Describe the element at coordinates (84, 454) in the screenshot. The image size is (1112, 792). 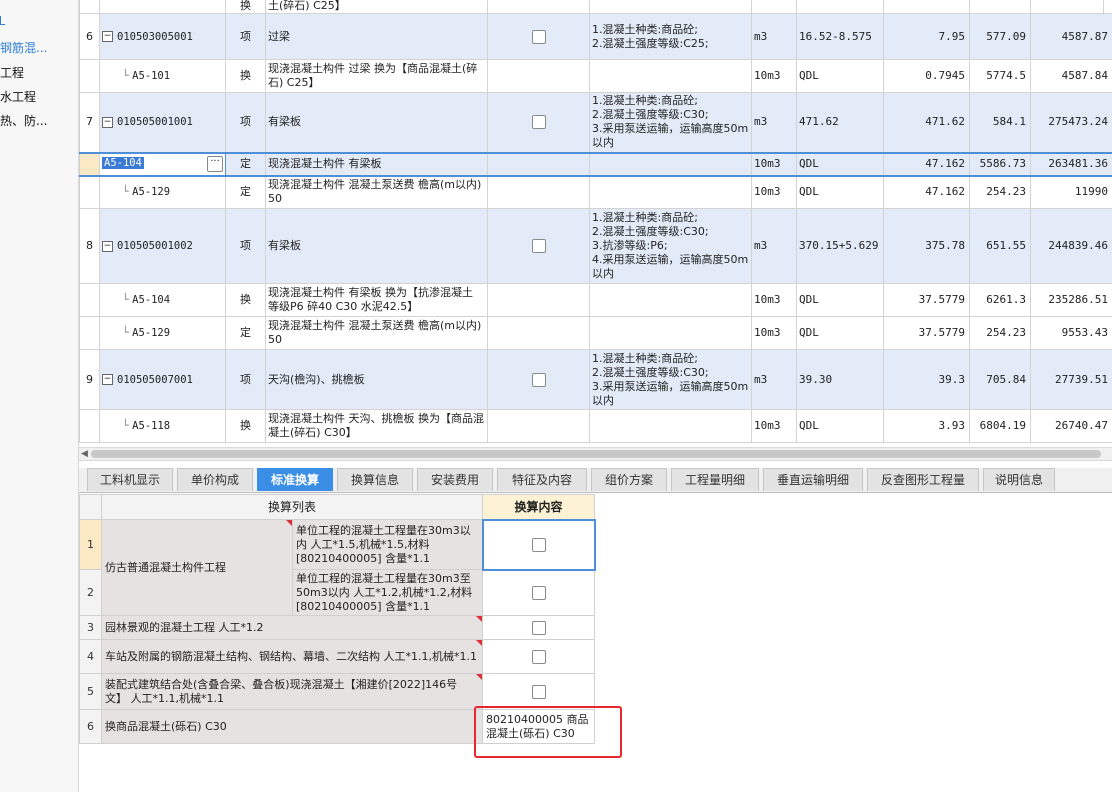
I see `scroll-left-icon: ◀` at that location.